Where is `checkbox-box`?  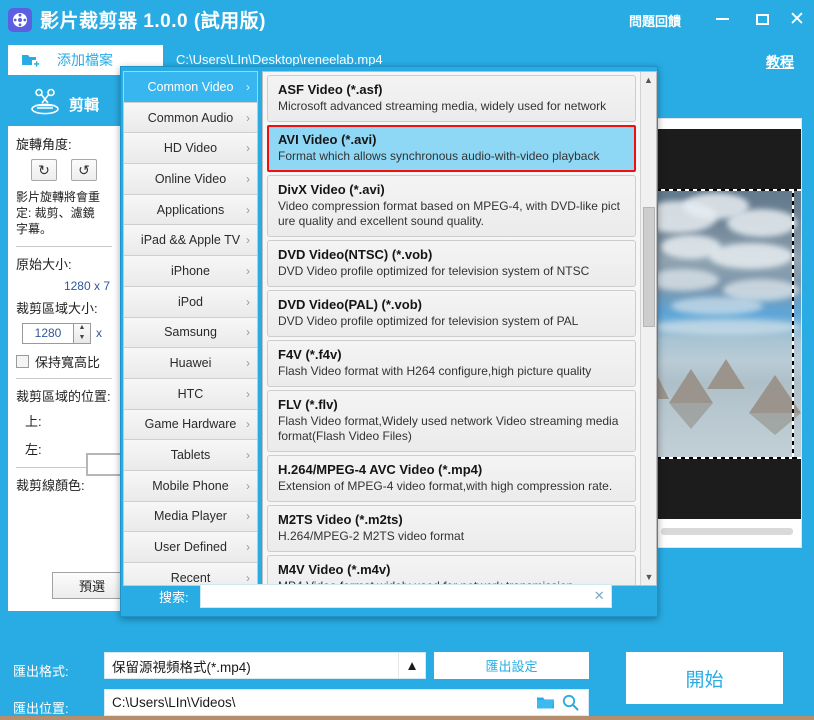 checkbox-box is located at coordinates (22, 361).